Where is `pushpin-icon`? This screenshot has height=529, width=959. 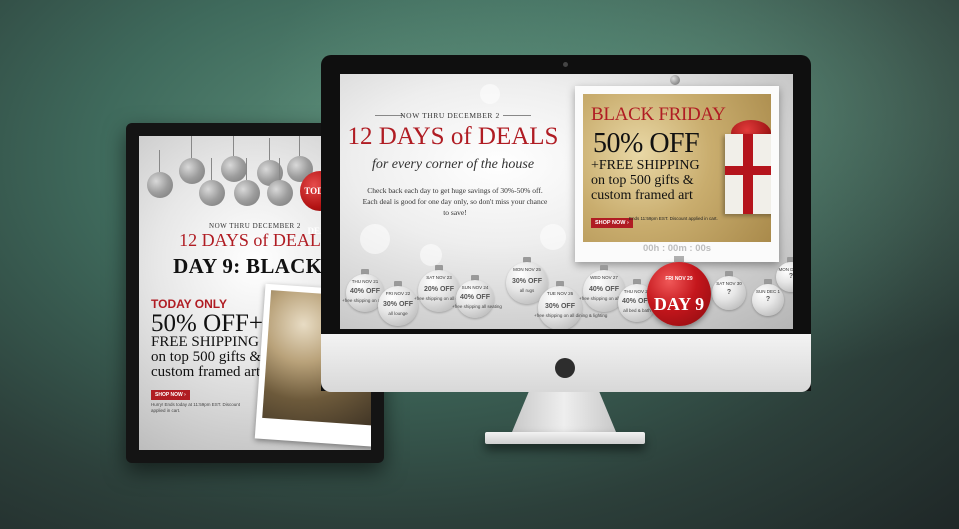 pushpin-icon is located at coordinates (675, 80).